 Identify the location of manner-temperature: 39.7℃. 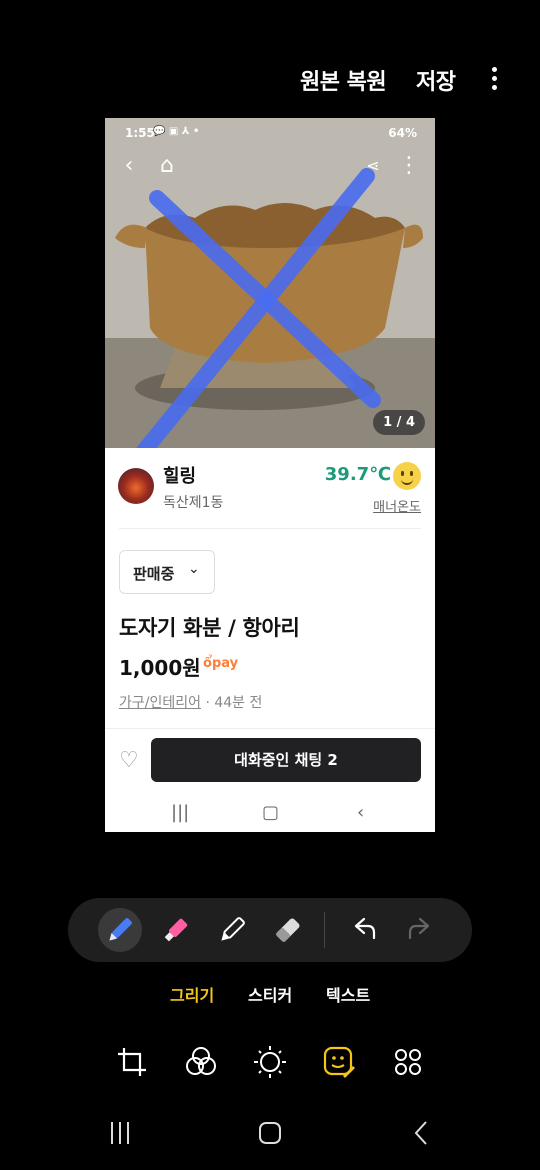
(357, 474).